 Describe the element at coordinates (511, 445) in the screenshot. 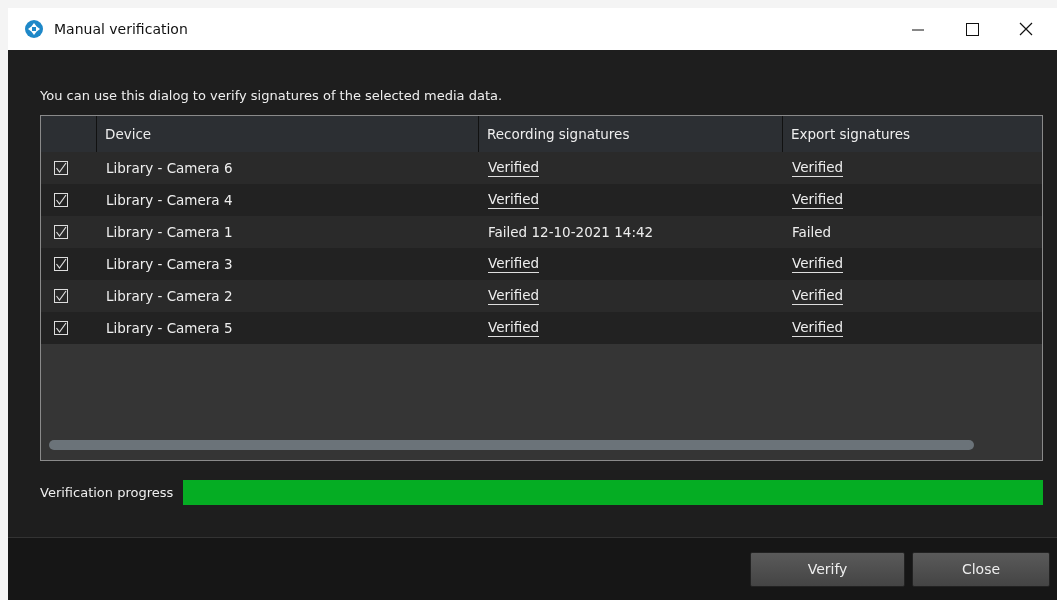

I see `scrollbar-thumb` at that location.